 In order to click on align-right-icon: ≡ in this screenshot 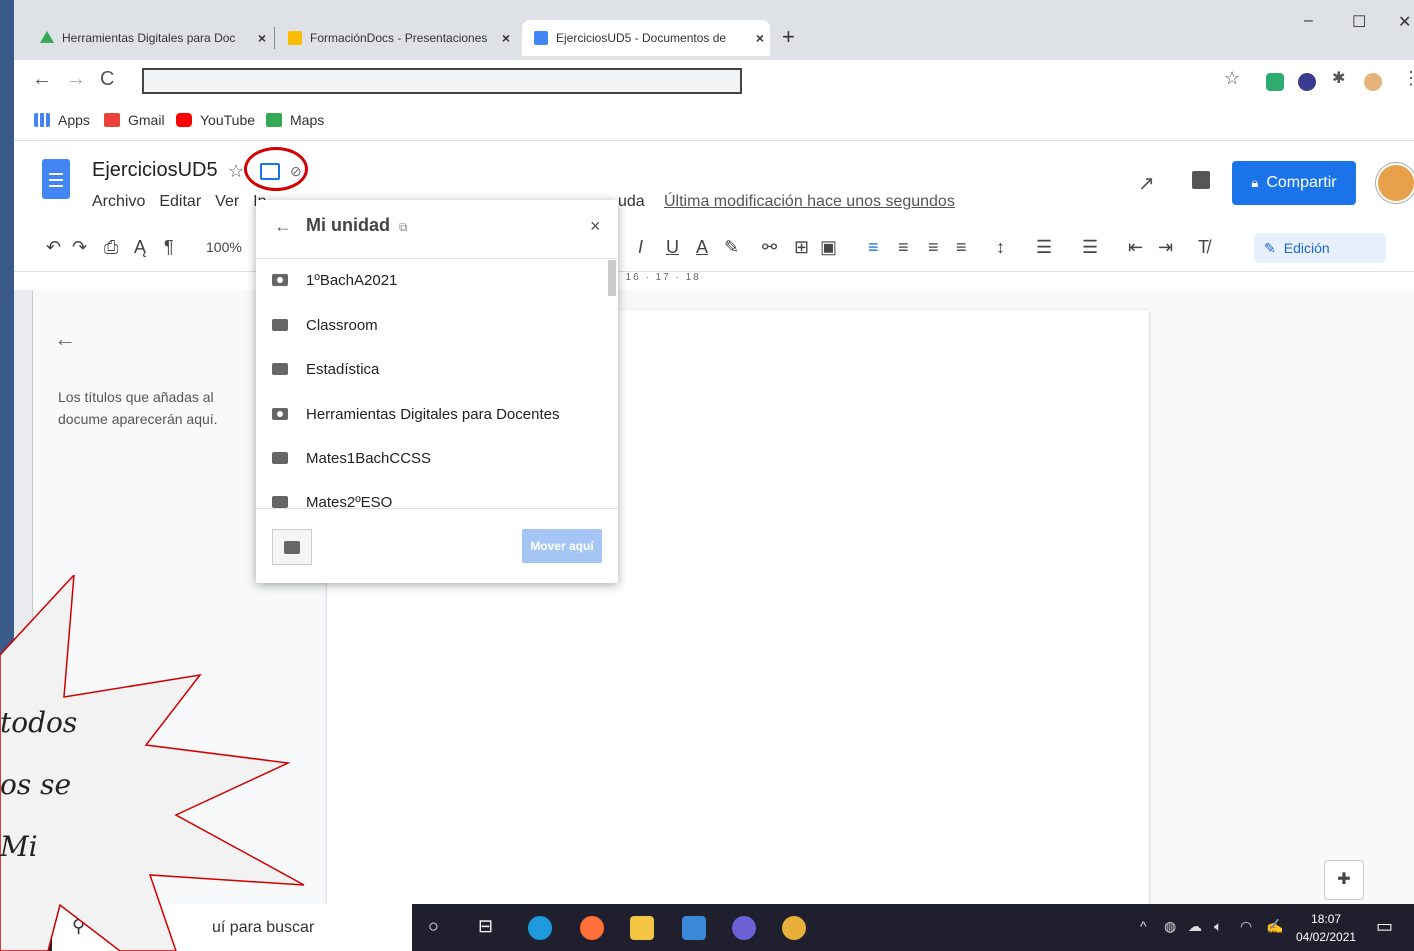, I will do `click(933, 247)`.